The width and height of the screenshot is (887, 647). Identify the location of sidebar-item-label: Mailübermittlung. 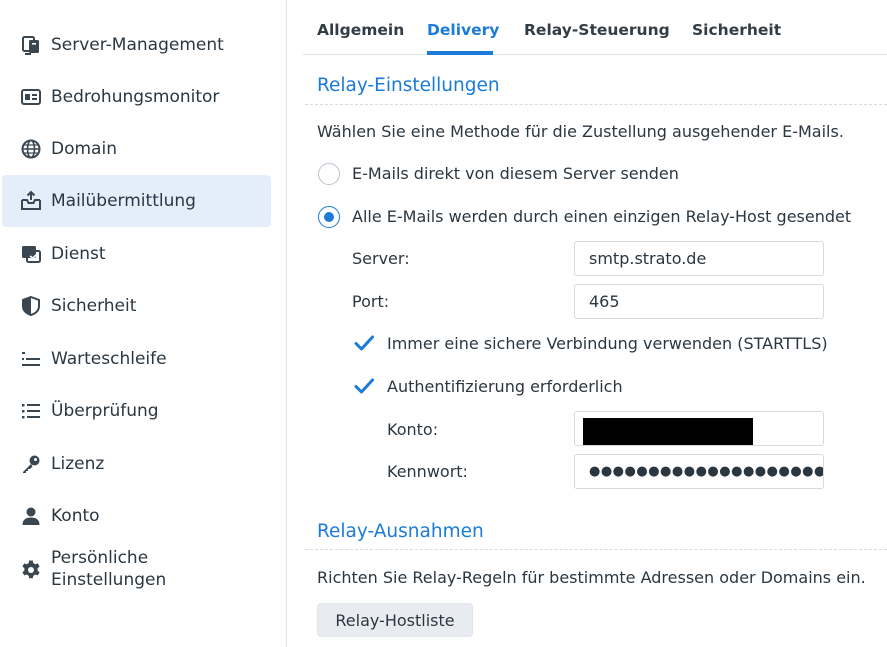
(123, 201).